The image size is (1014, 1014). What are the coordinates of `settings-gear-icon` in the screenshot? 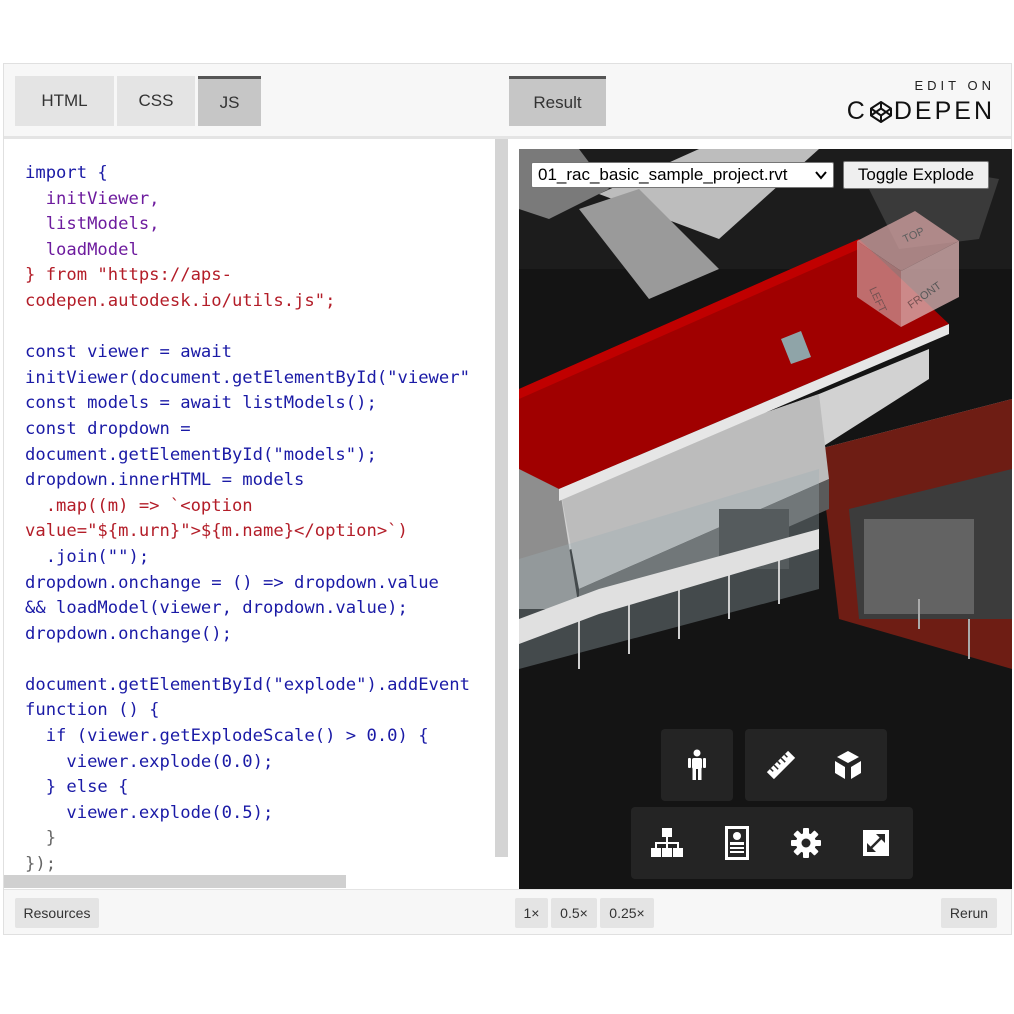 It's located at (806, 843).